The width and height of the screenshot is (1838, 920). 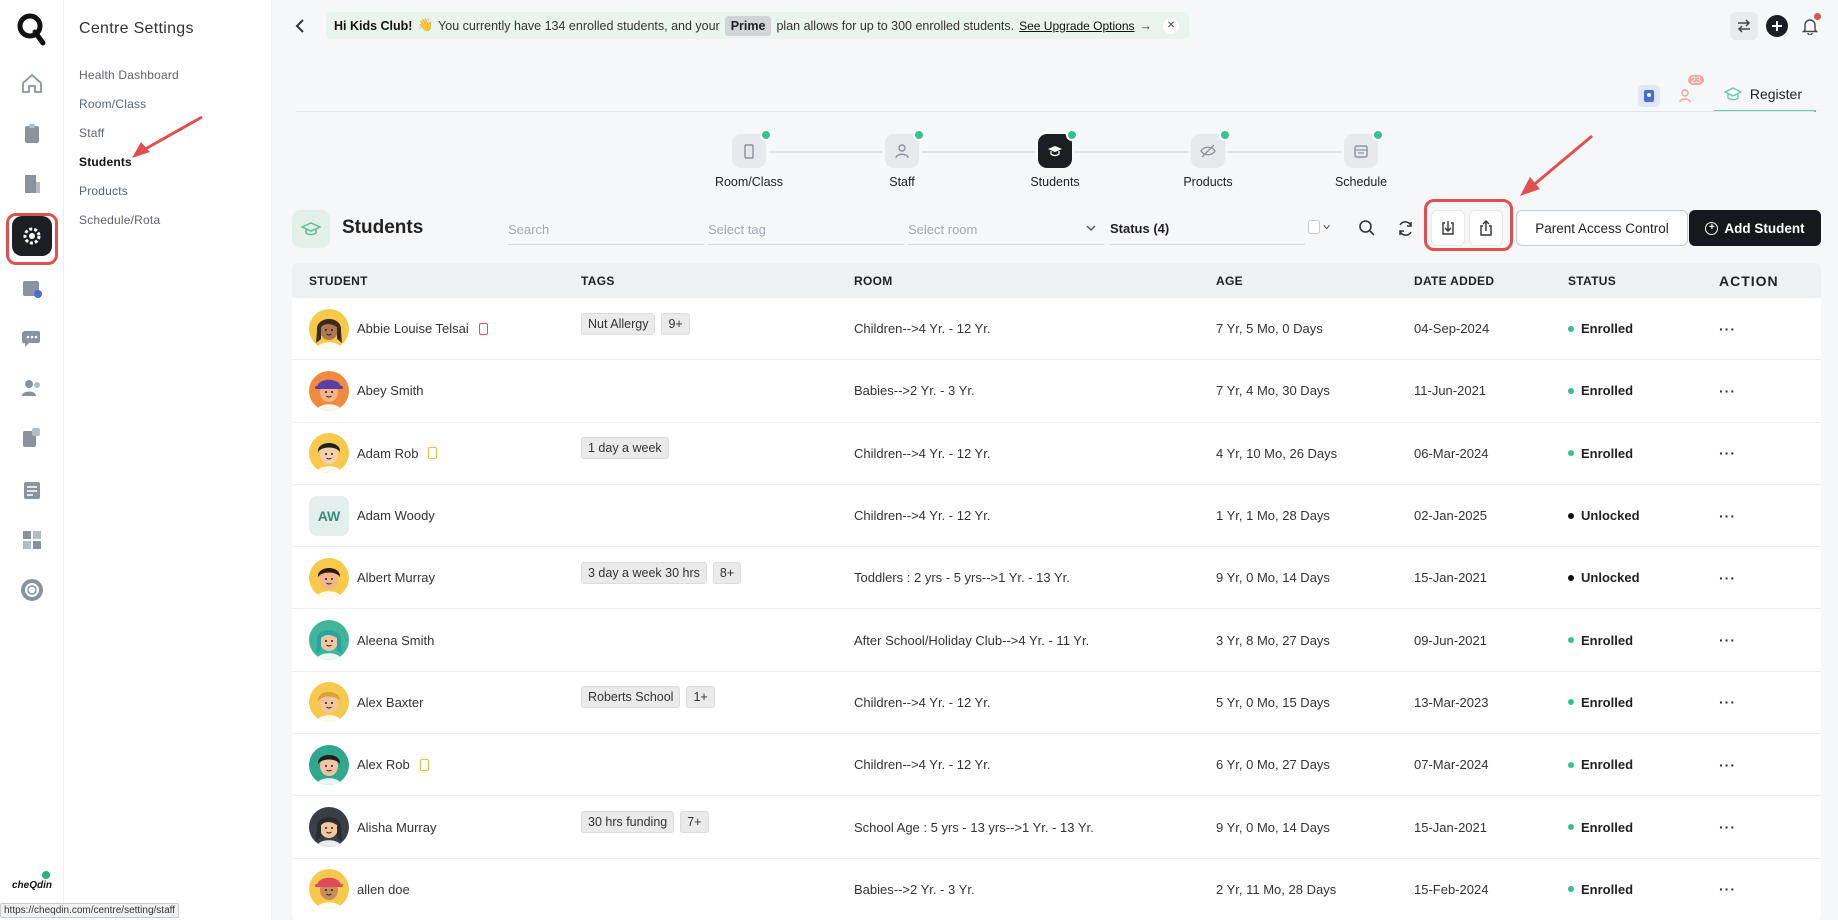 I want to click on export-button, so click(x=1486, y=228).